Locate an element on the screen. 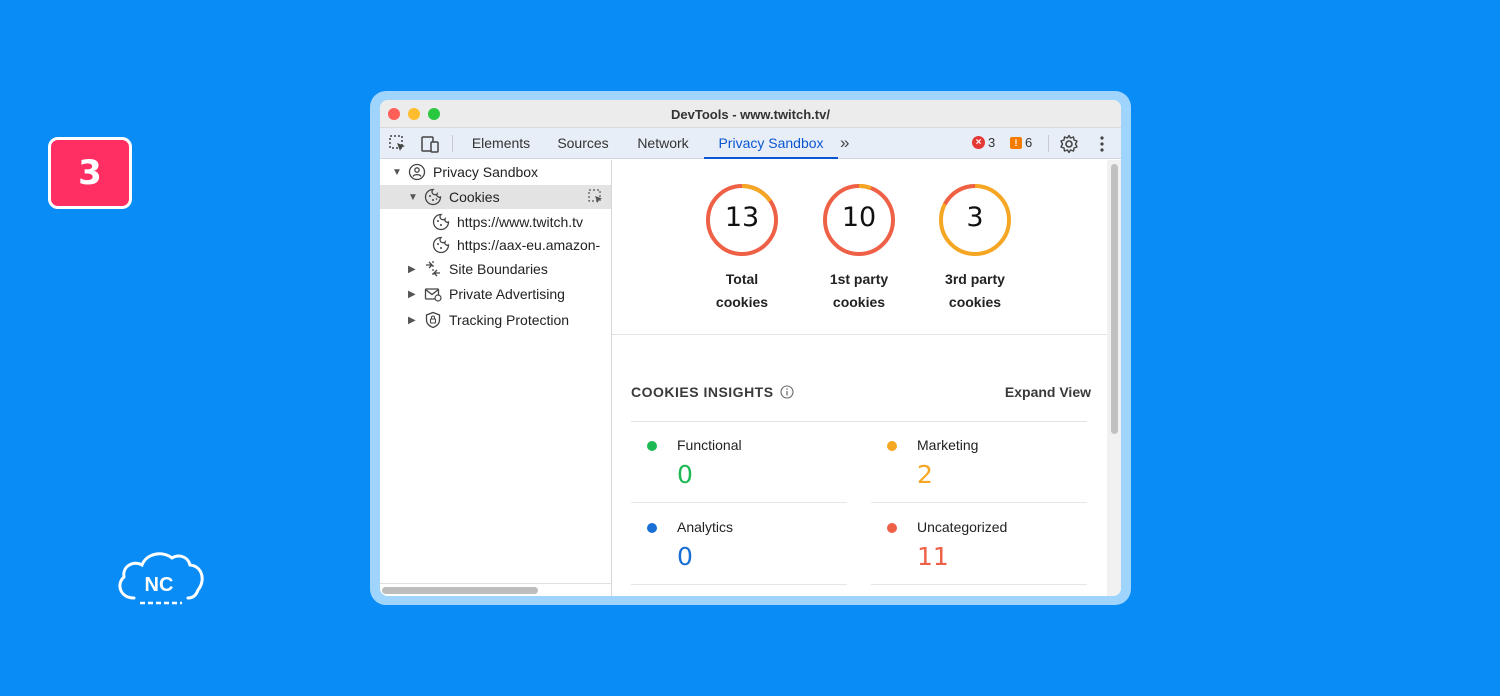 The height and width of the screenshot is (696, 1500). error-count-badge: × 3 is located at coordinates (983, 142).